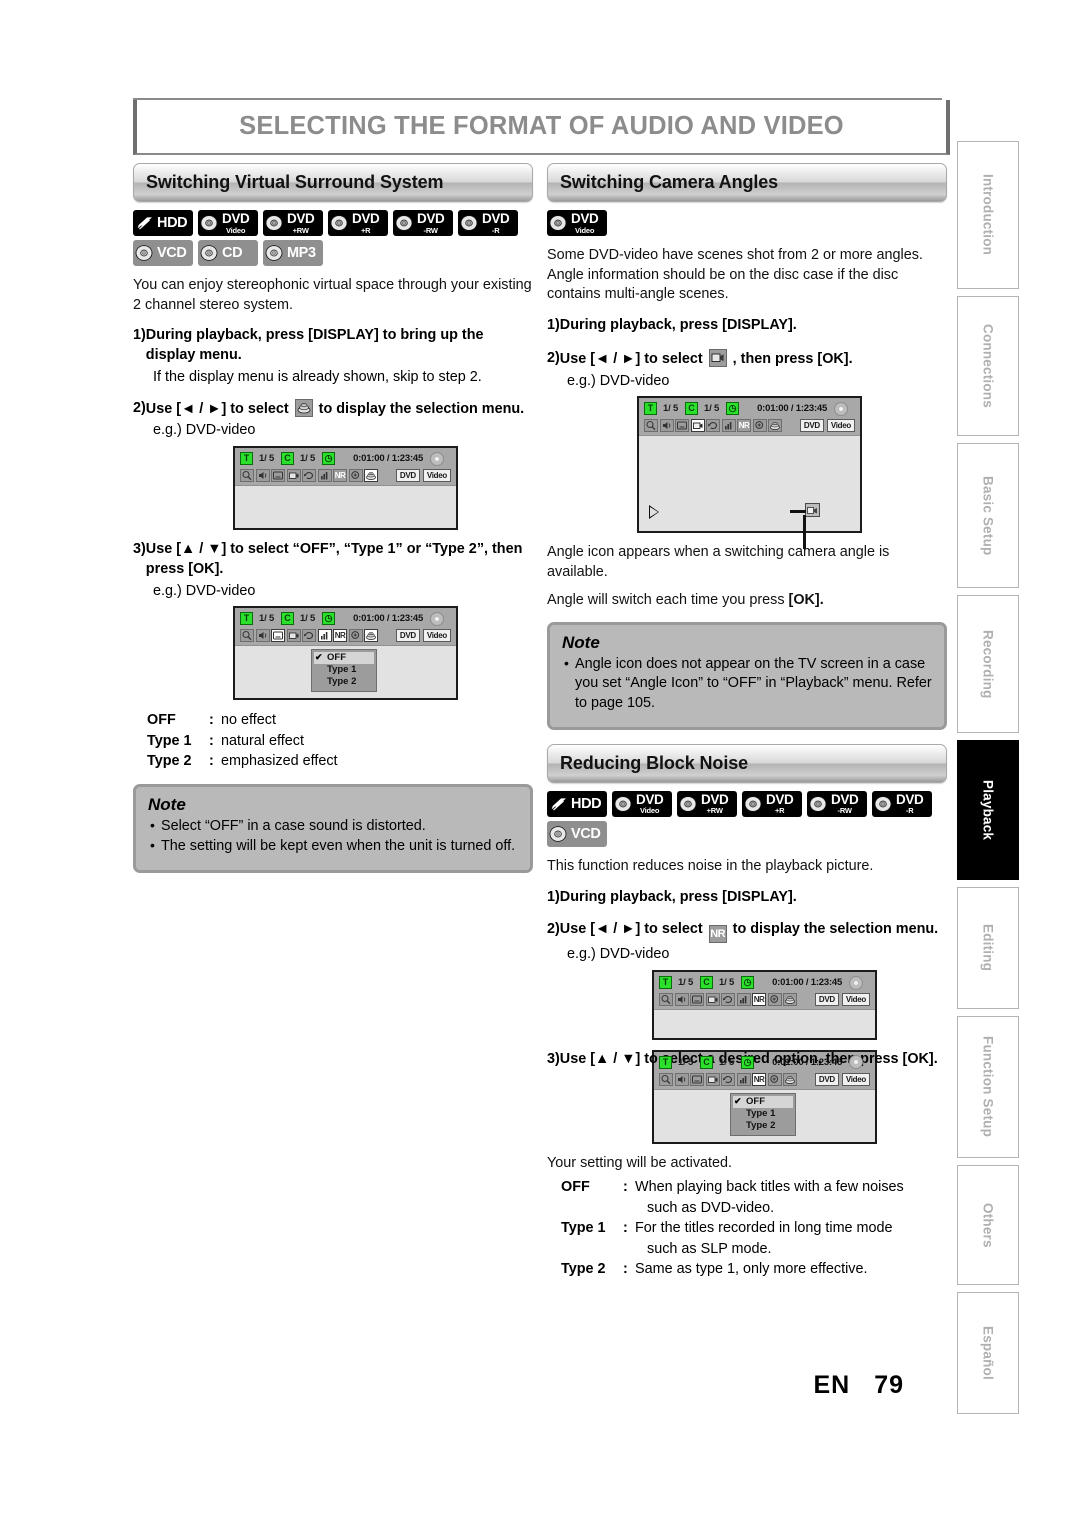 Image resolution: width=1080 pixels, height=1528 pixels. Describe the element at coordinates (988, 1087) in the screenshot. I see `sidebar-tab-function-setup: Function Setup` at that location.